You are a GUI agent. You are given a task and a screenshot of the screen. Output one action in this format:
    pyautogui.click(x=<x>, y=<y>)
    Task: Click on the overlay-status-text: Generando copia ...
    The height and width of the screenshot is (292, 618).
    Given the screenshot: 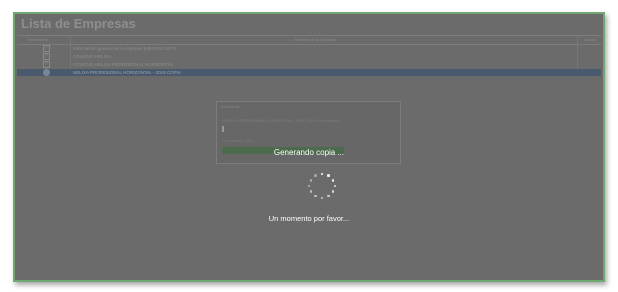 What is the action you would take?
    pyautogui.click(x=309, y=152)
    